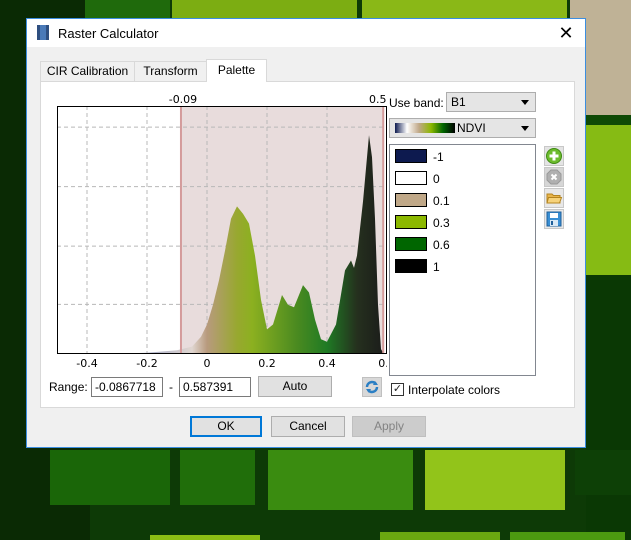  Describe the element at coordinates (441, 223) in the screenshot. I see `palette-entry-value: 0.3` at that location.